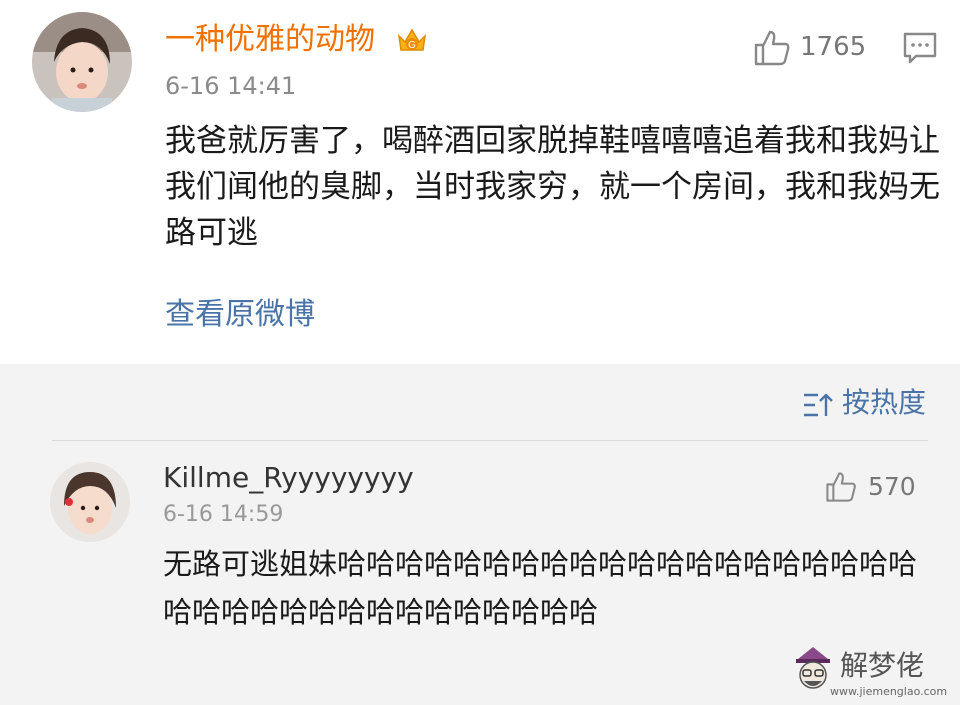 Image resolution: width=960 pixels, height=705 pixels. What do you see at coordinates (82, 62) in the screenshot?
I see `post-author-avatar` at bounding box center [82, 62].